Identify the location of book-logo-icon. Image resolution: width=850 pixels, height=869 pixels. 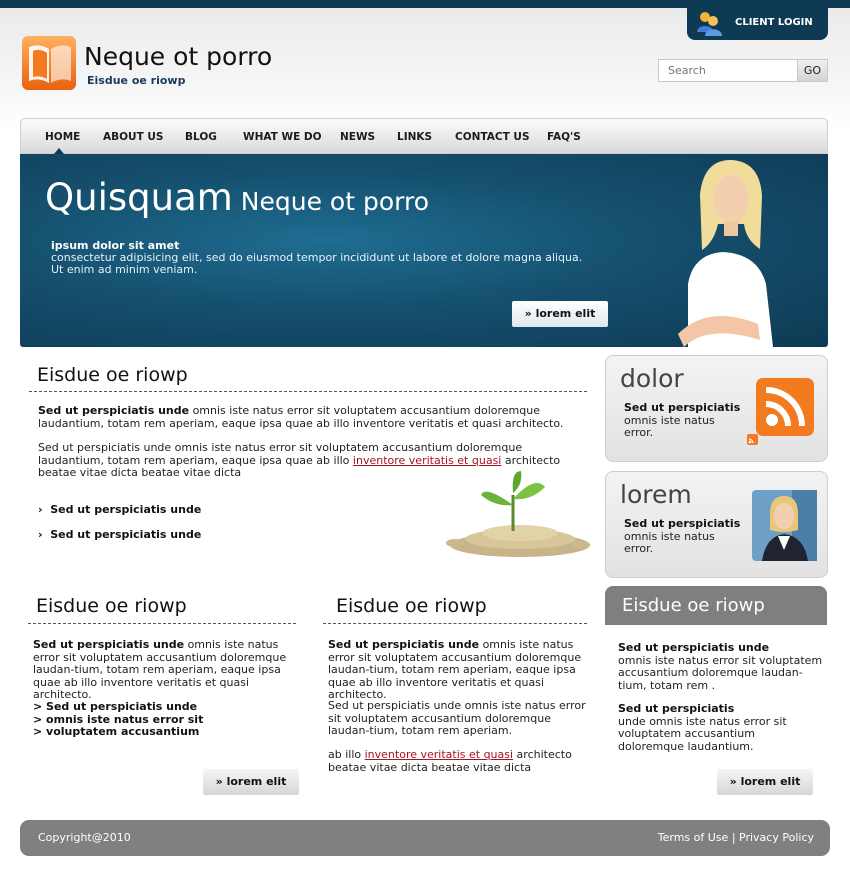
(49, 63).